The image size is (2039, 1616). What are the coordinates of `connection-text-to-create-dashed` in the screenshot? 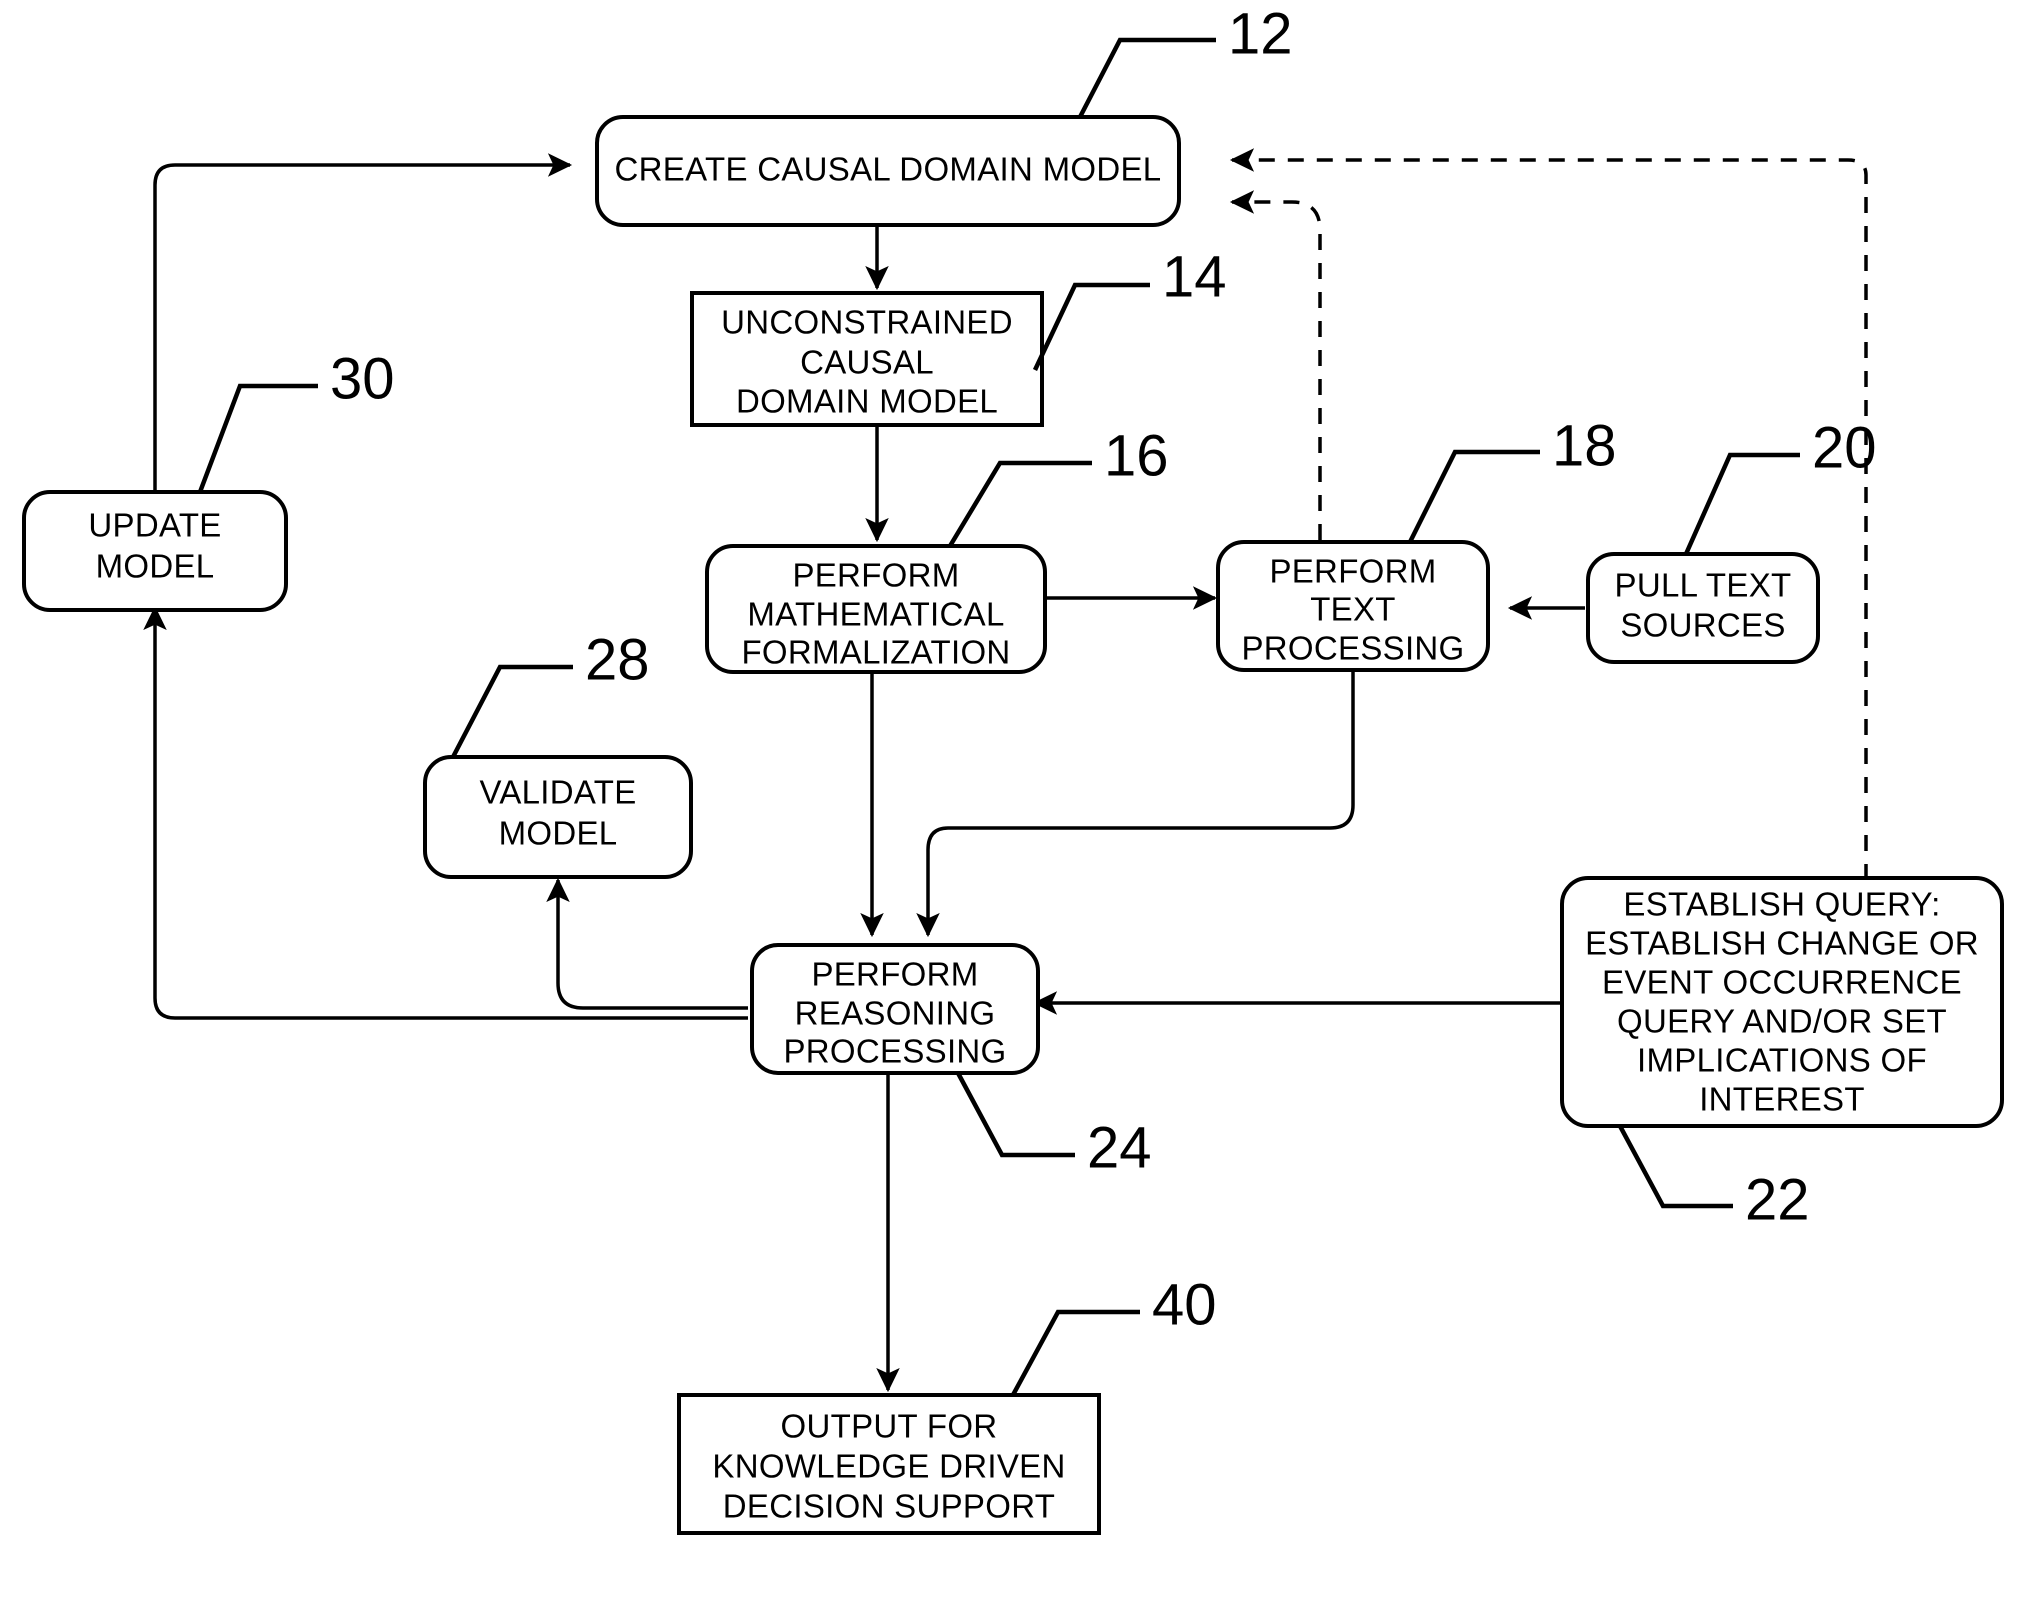 It's located at (1275, 365).